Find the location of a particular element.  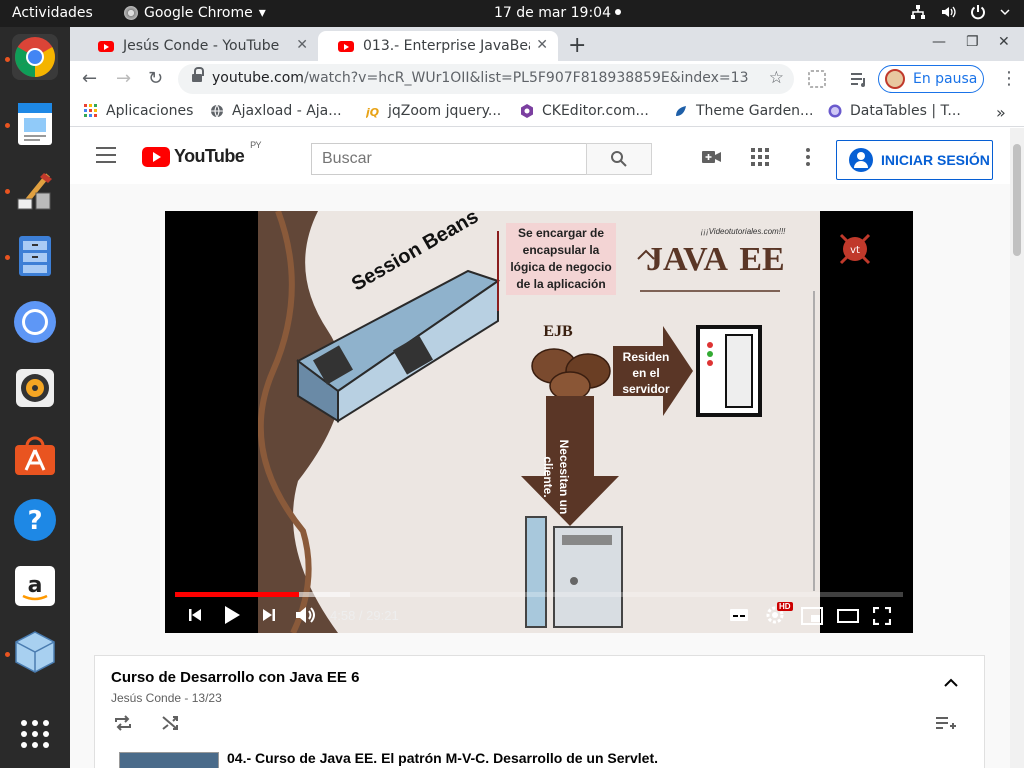

tab-title: Jesús Conde - YouTube is located at coordinates (201, 46).